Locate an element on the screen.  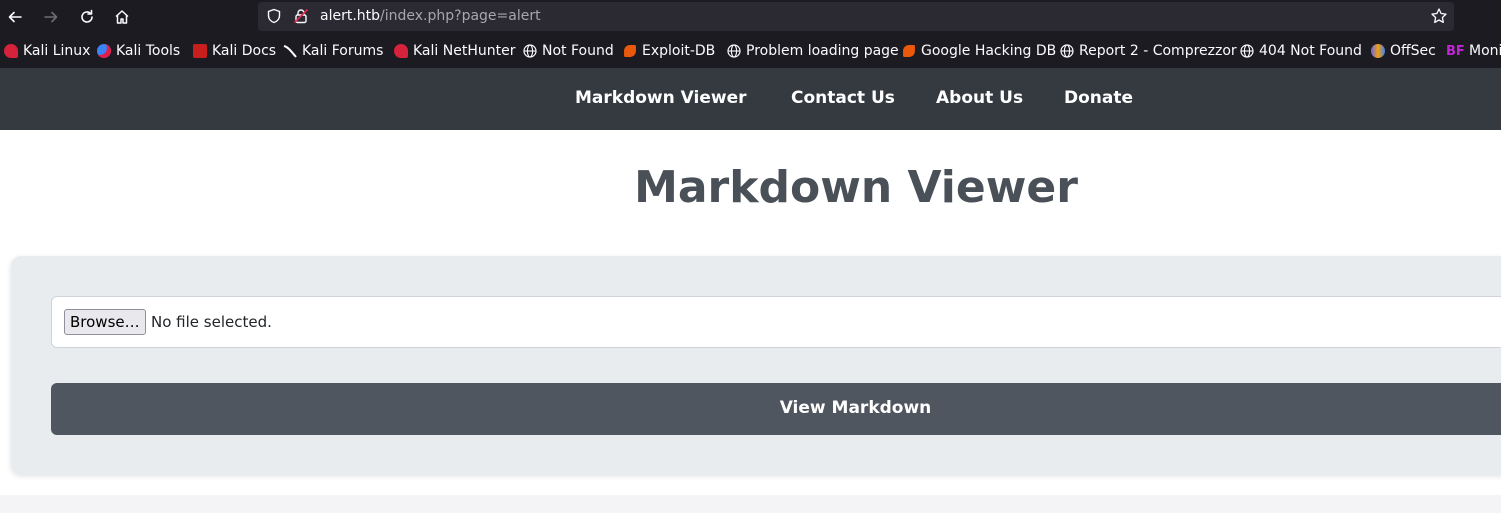
bookmark-report-comprezzor: Report 2 - Comprezzor is located at coordinates (1148, 51).